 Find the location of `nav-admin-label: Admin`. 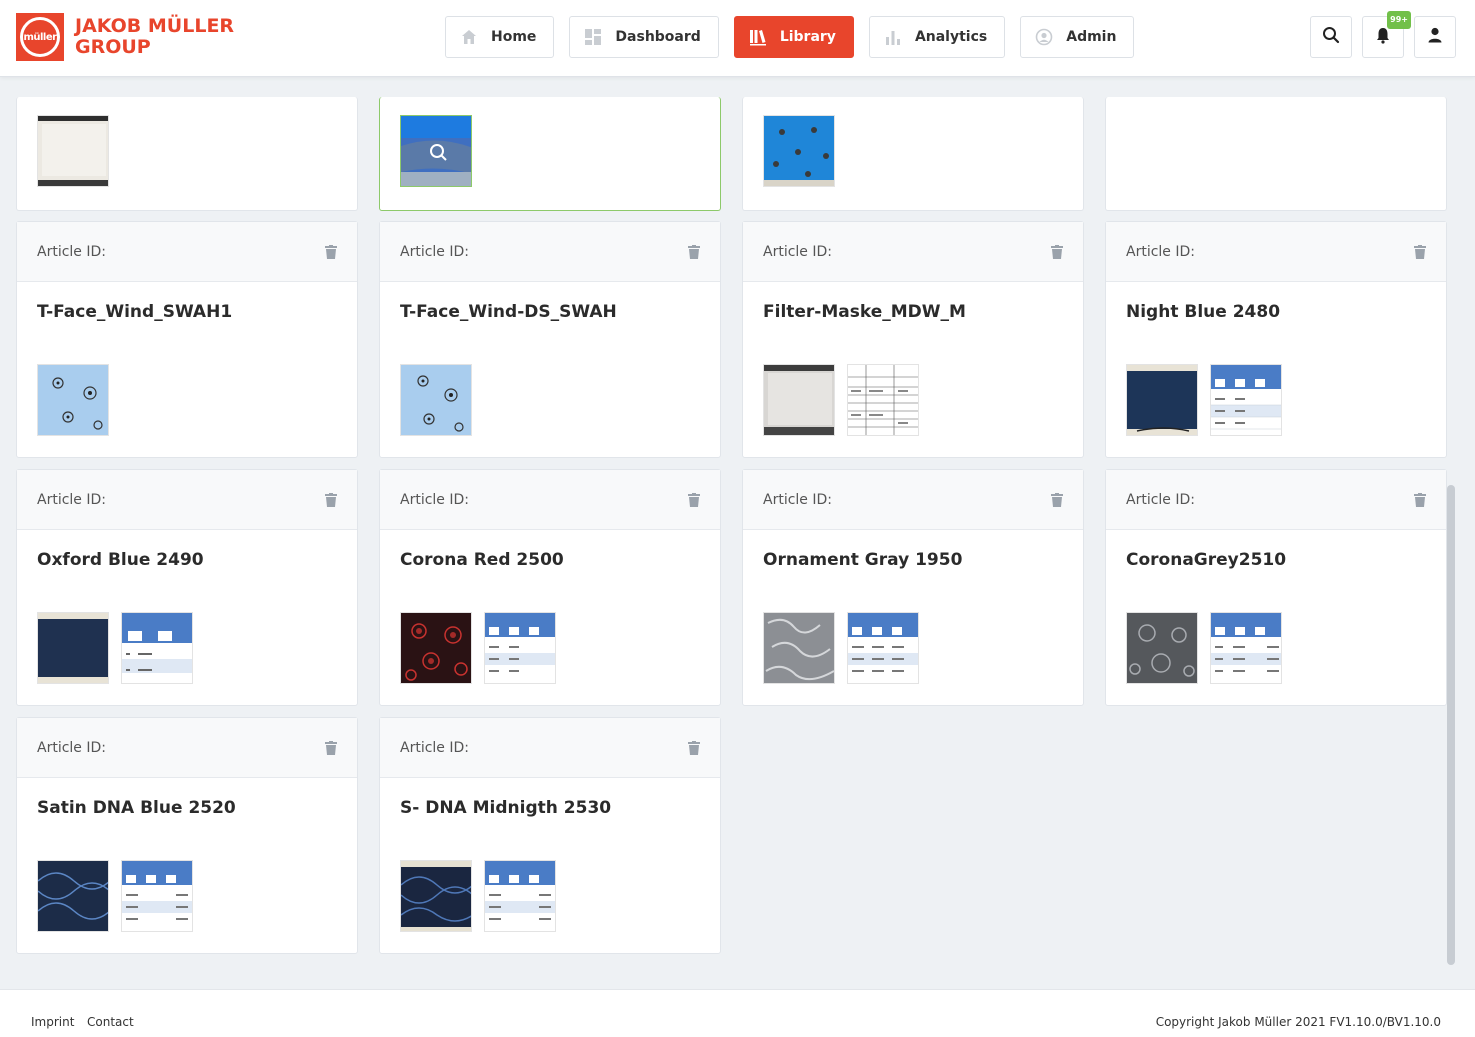

nav-admin-label: Admin is located at coordinates (1091, 37).